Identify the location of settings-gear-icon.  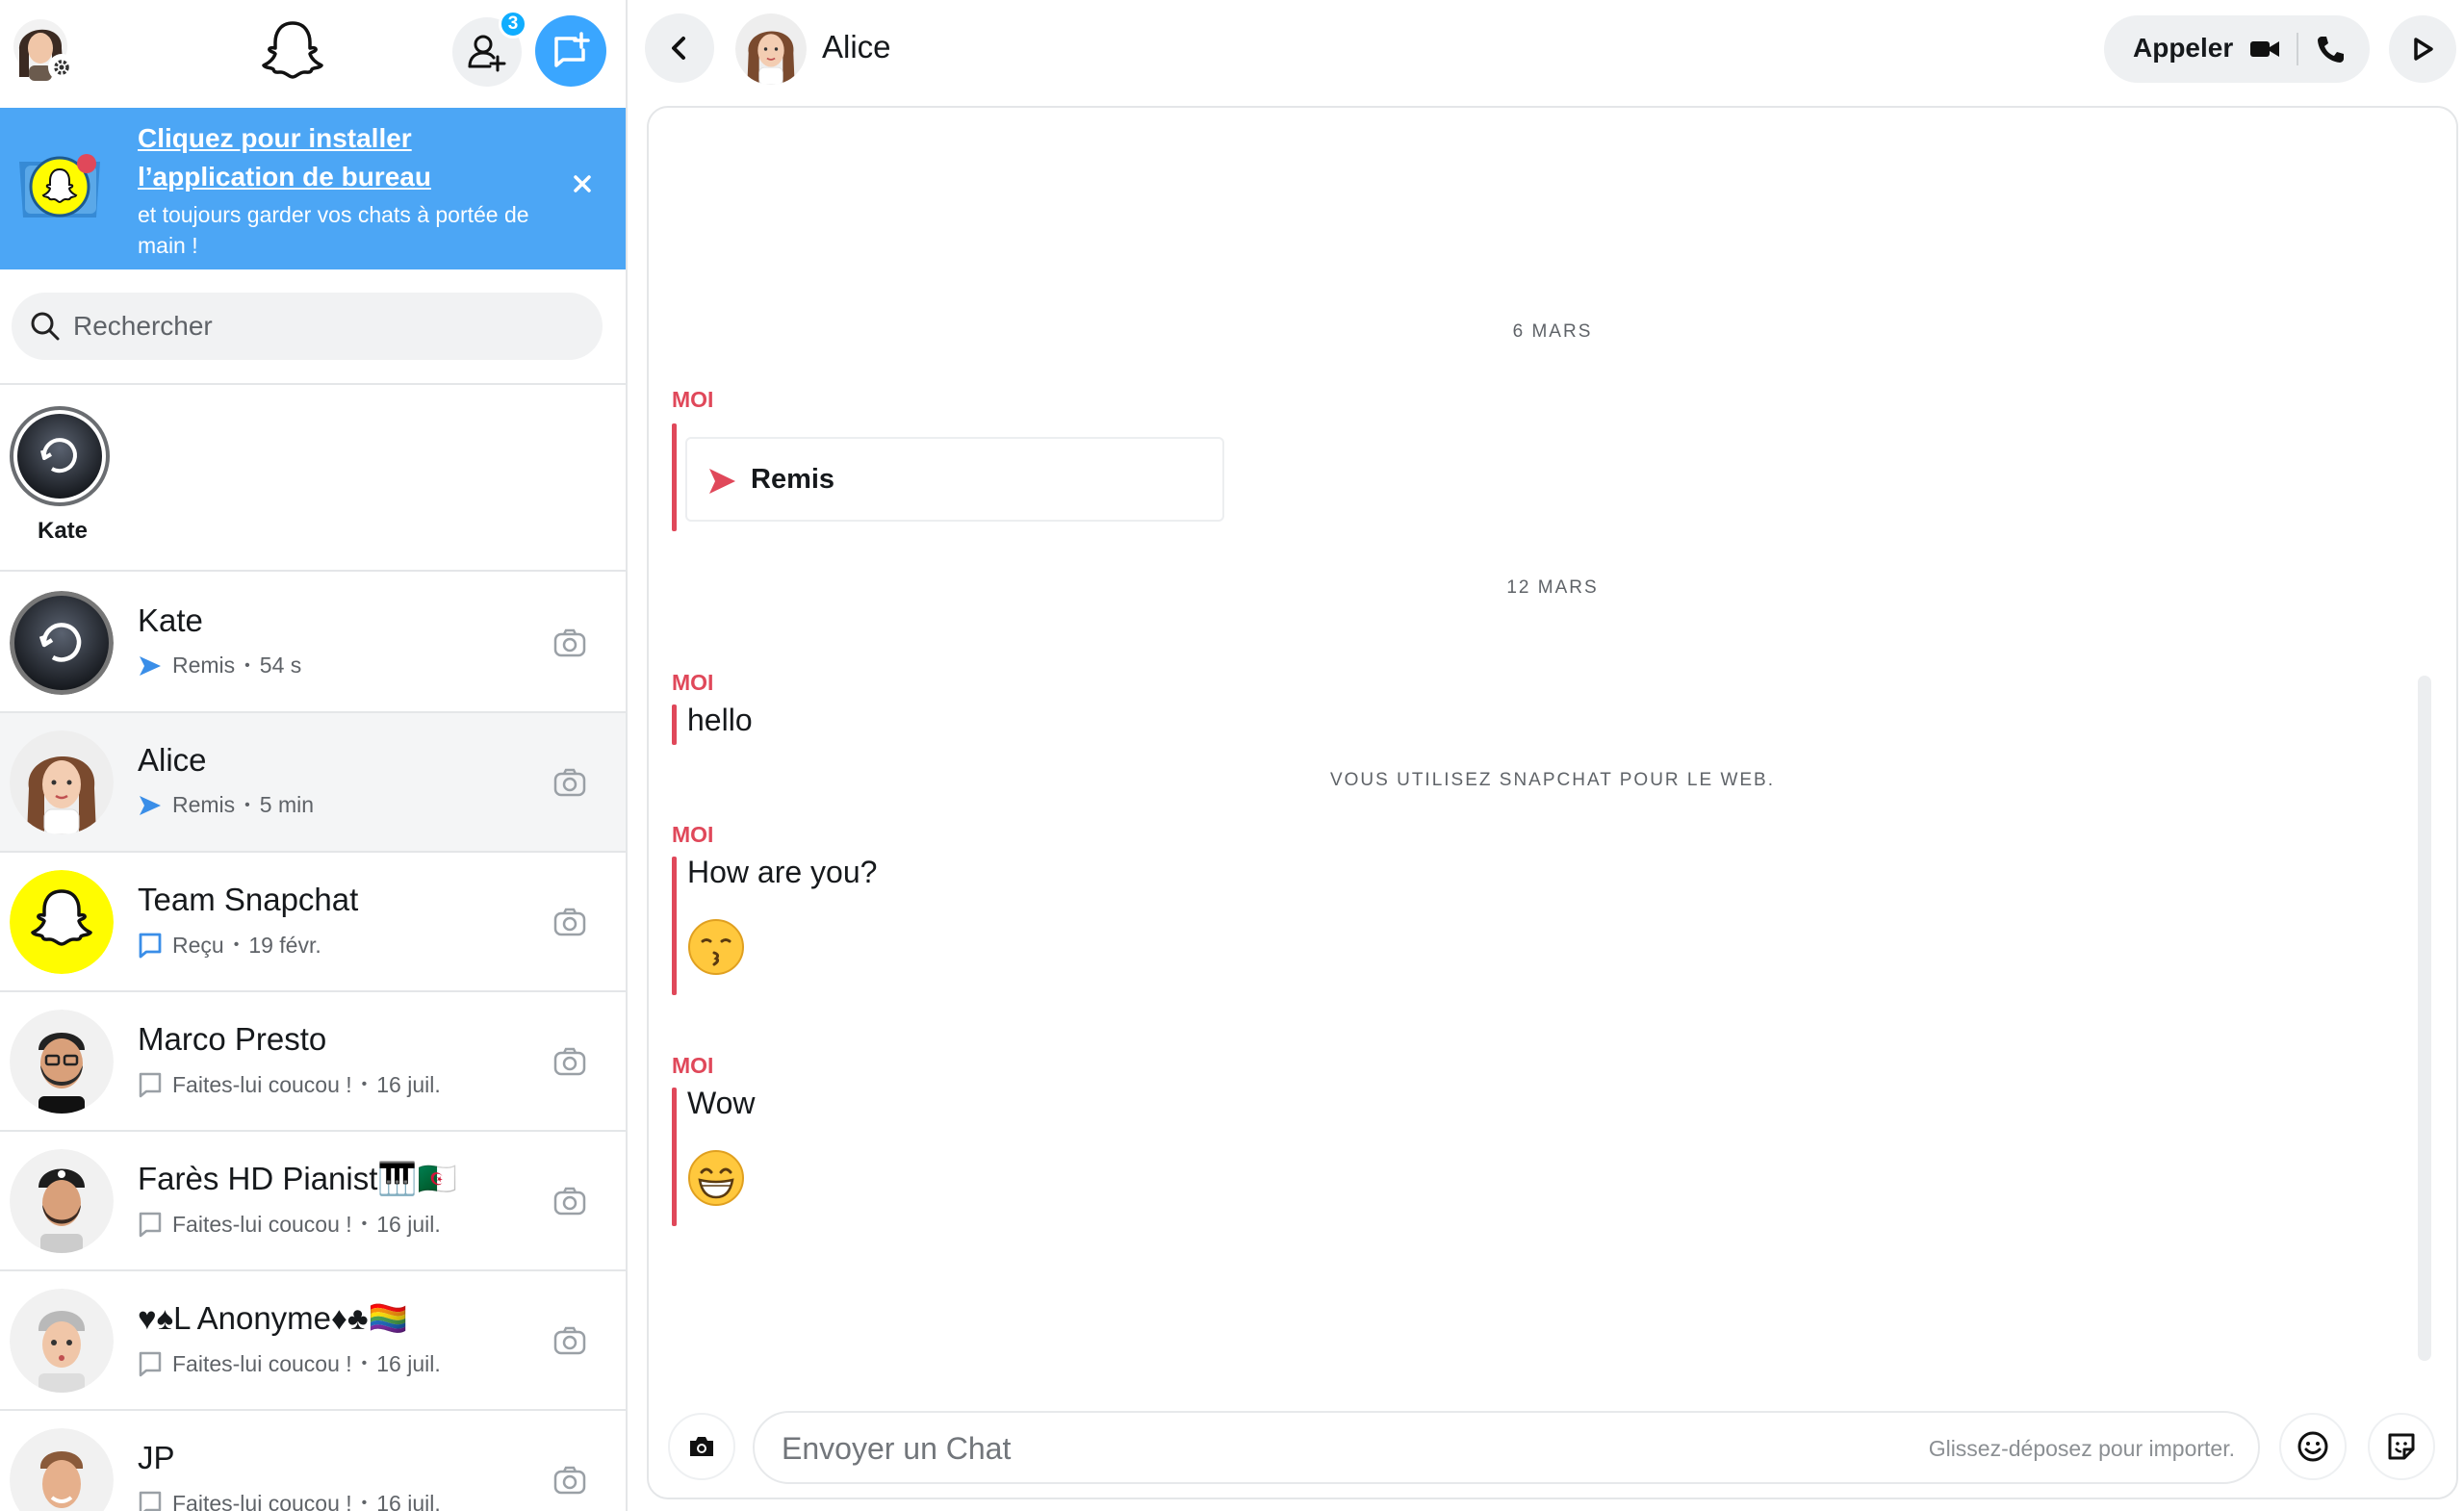
(61, 67).